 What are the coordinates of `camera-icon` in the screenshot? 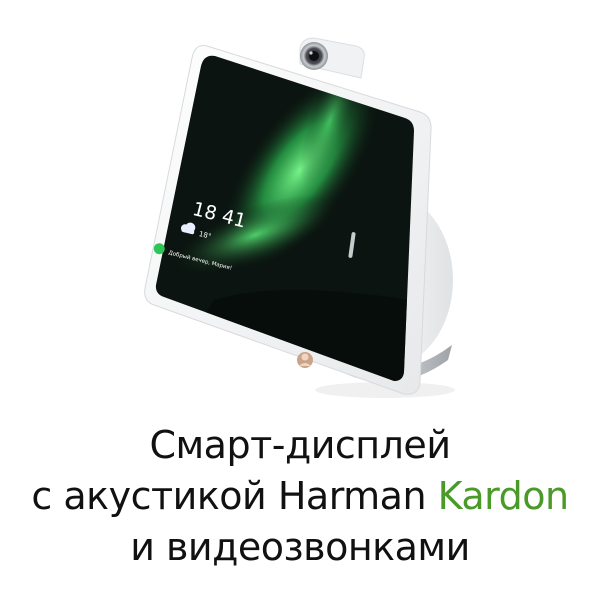 It's located at (332, 58).